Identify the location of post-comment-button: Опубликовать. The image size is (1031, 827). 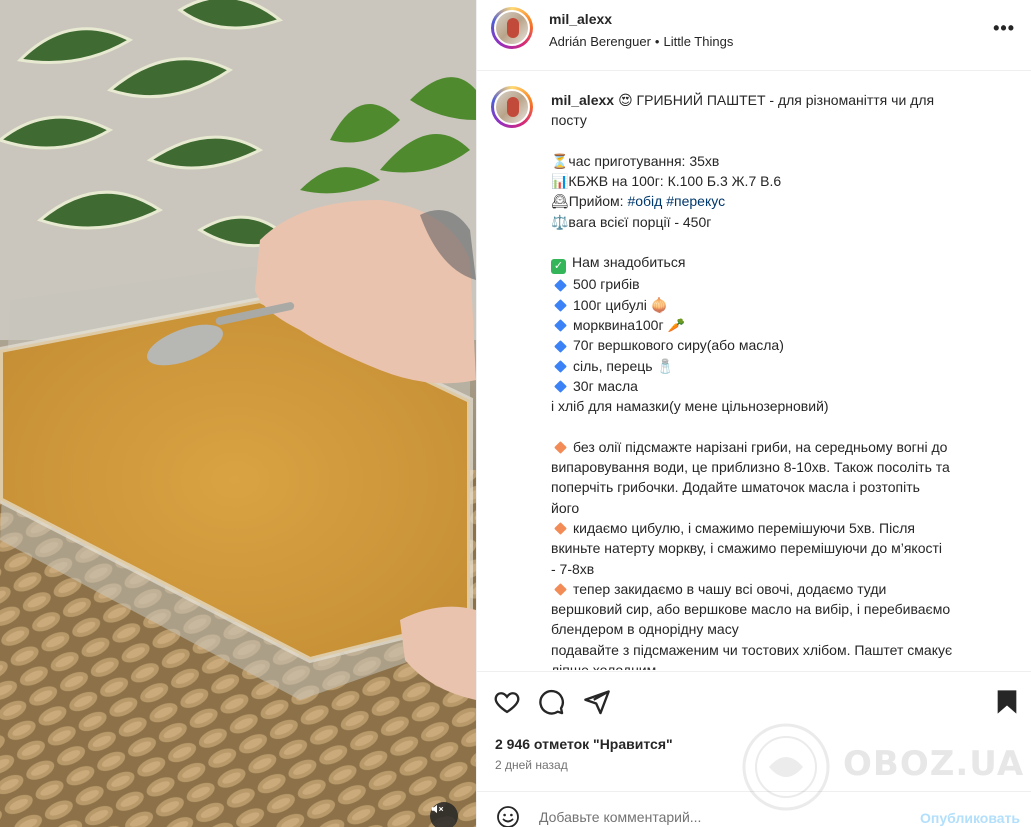
(970, 818).